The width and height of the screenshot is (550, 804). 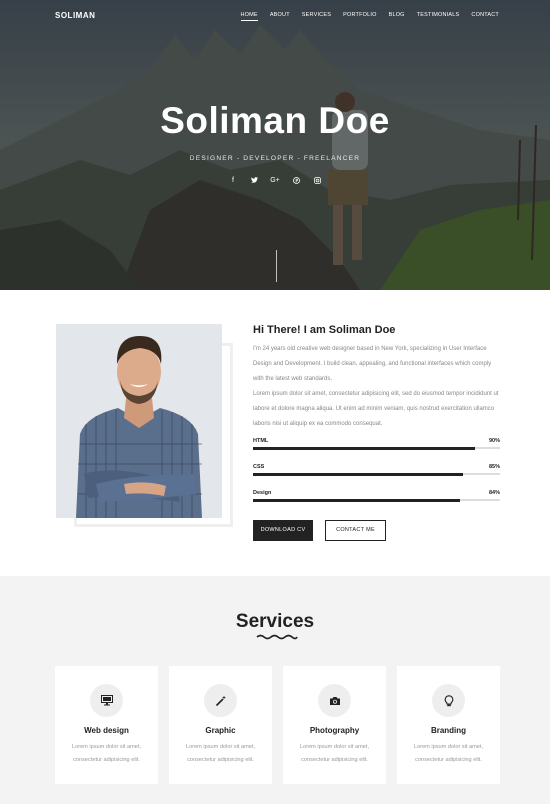 I want to click on social-links: f G+, so click(x=275, y=181).